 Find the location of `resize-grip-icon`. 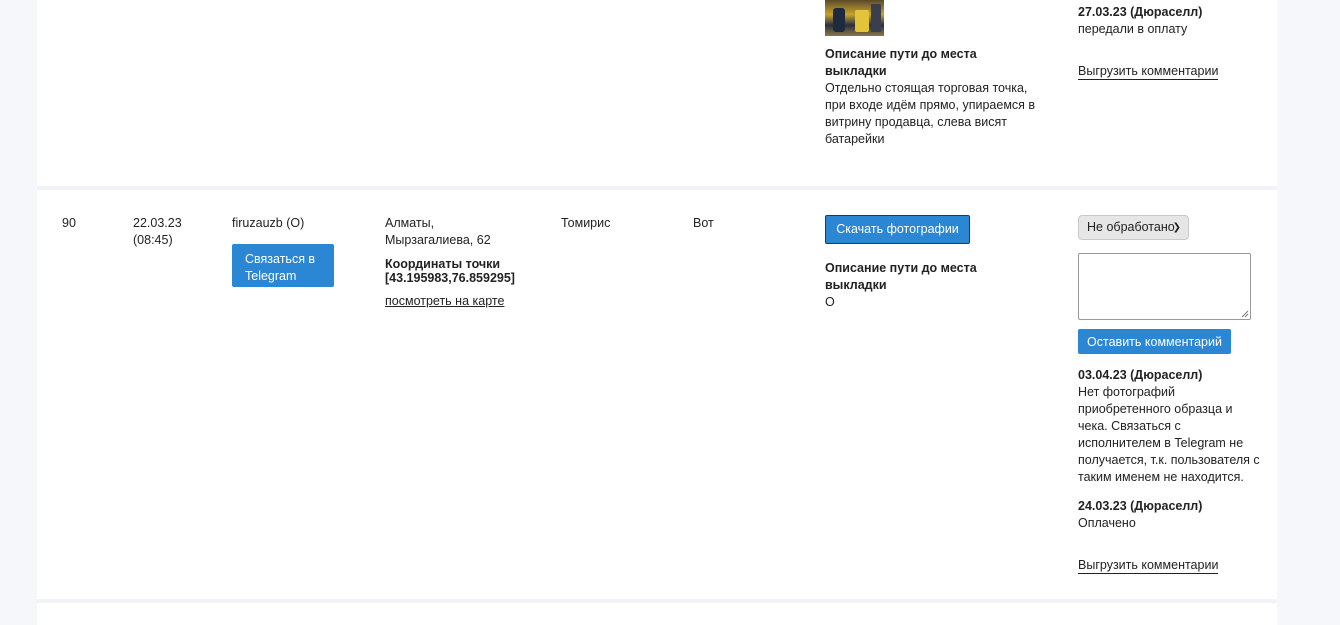

resize-grip-icon is located at coordinates (1245, 314).